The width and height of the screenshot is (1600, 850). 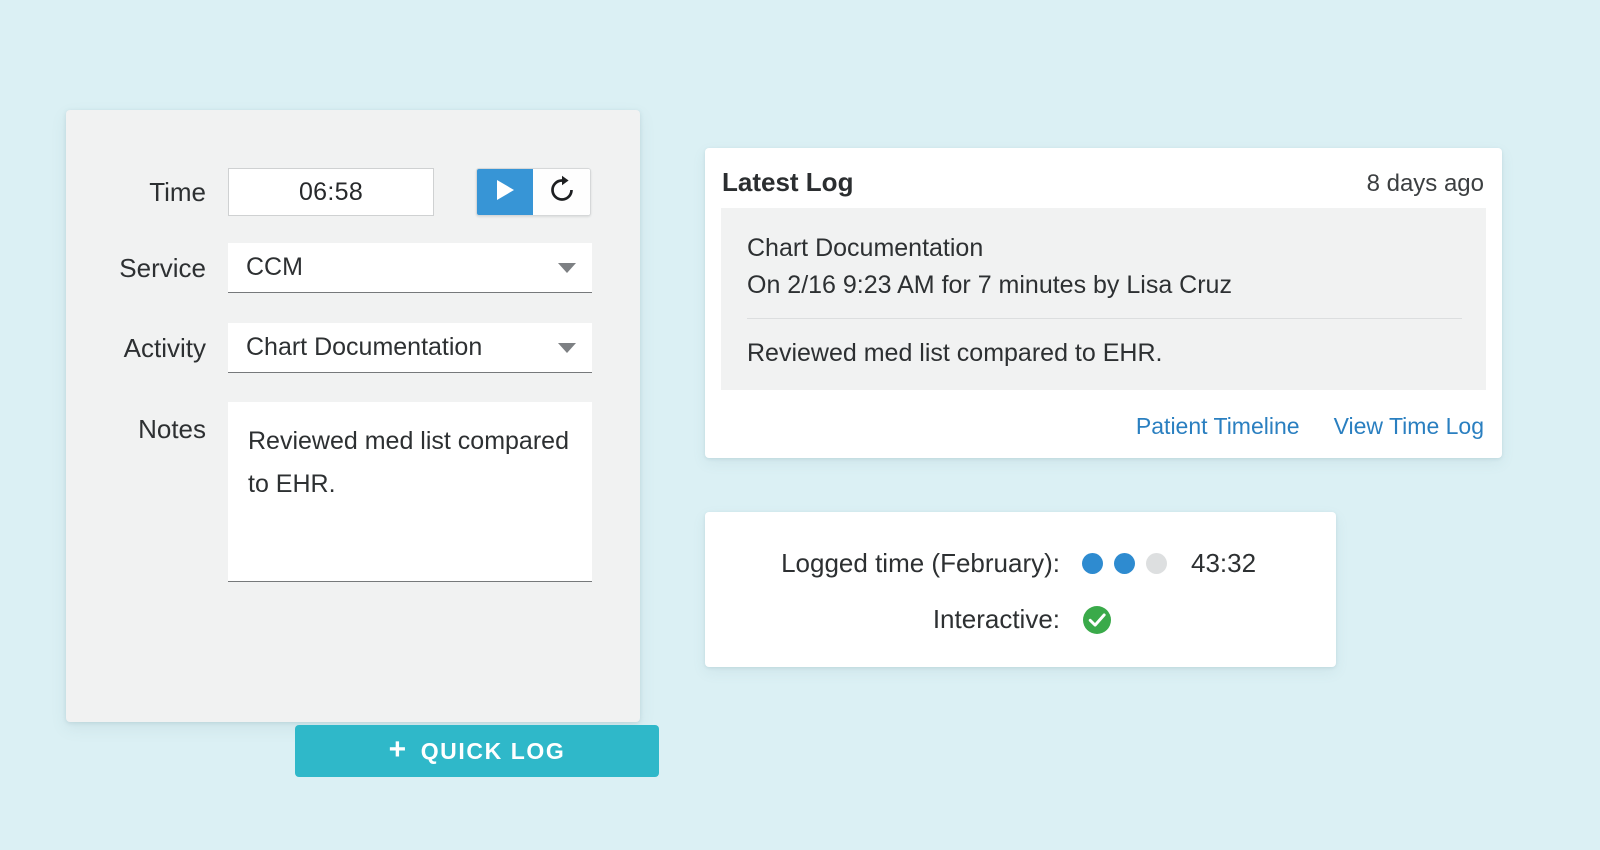 I want to click on time-field-row: Time 06:58, so click(x=338, y=192).